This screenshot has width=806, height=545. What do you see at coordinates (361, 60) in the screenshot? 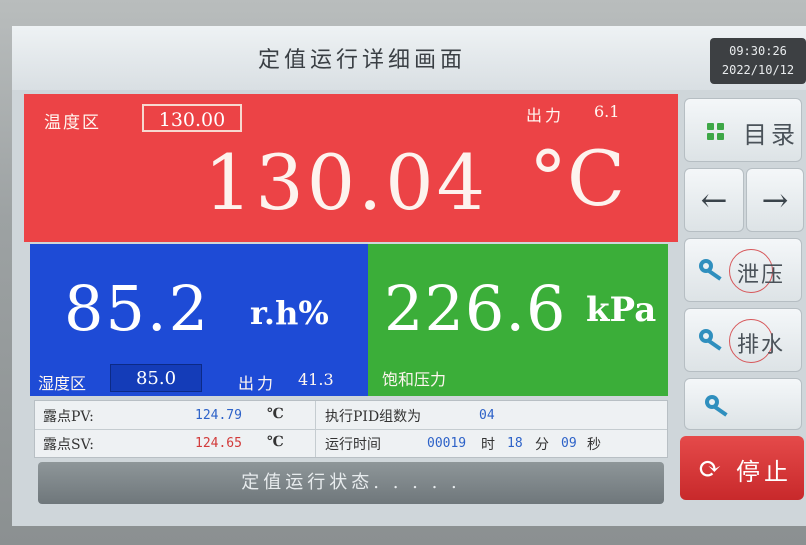
I see `page-title: 定值运行详细画面` at bounding box center [361, 60].